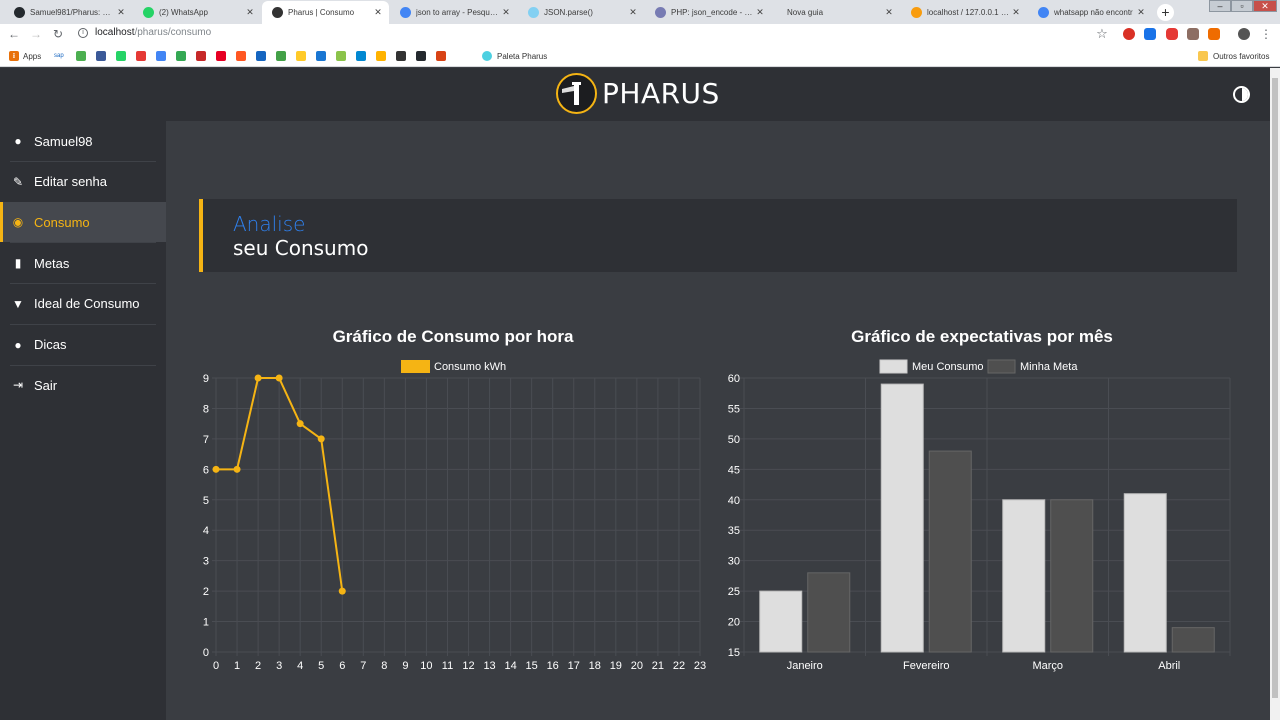 Image resolution: width=1280 pixels, height=720 pixels. I want to click on sidebar-item-label: Consumo, so click(62, 222).